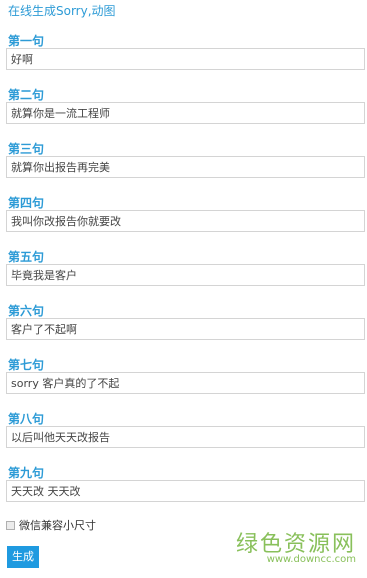 This screenshot has height=578, width=367. I want to click on sentence-row-6: 第六句, so click(183, 327).